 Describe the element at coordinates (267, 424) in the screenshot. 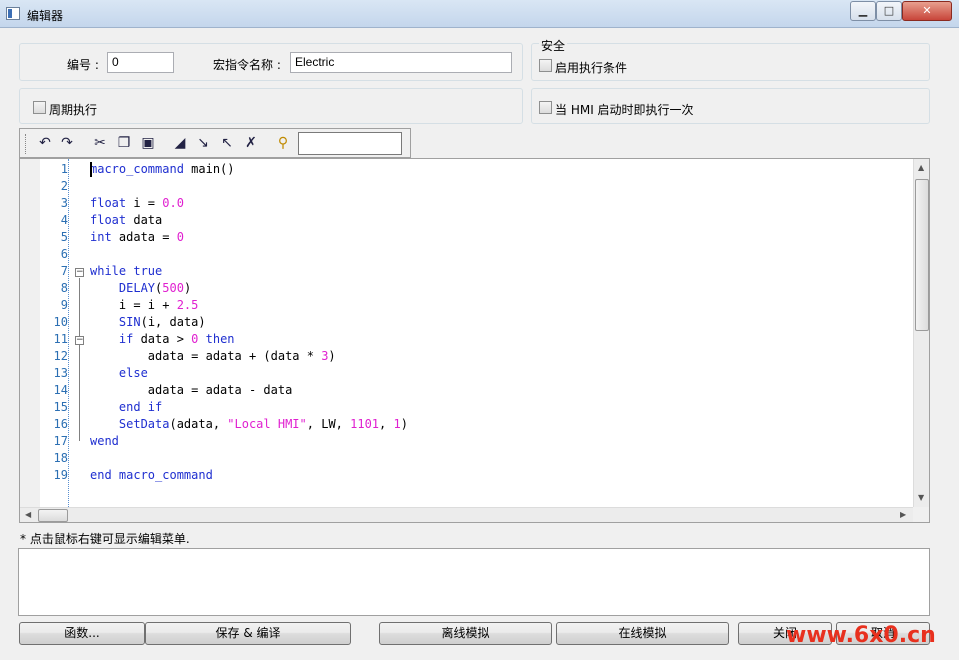

I see `code-token-str: "Local HMI"` at that location.